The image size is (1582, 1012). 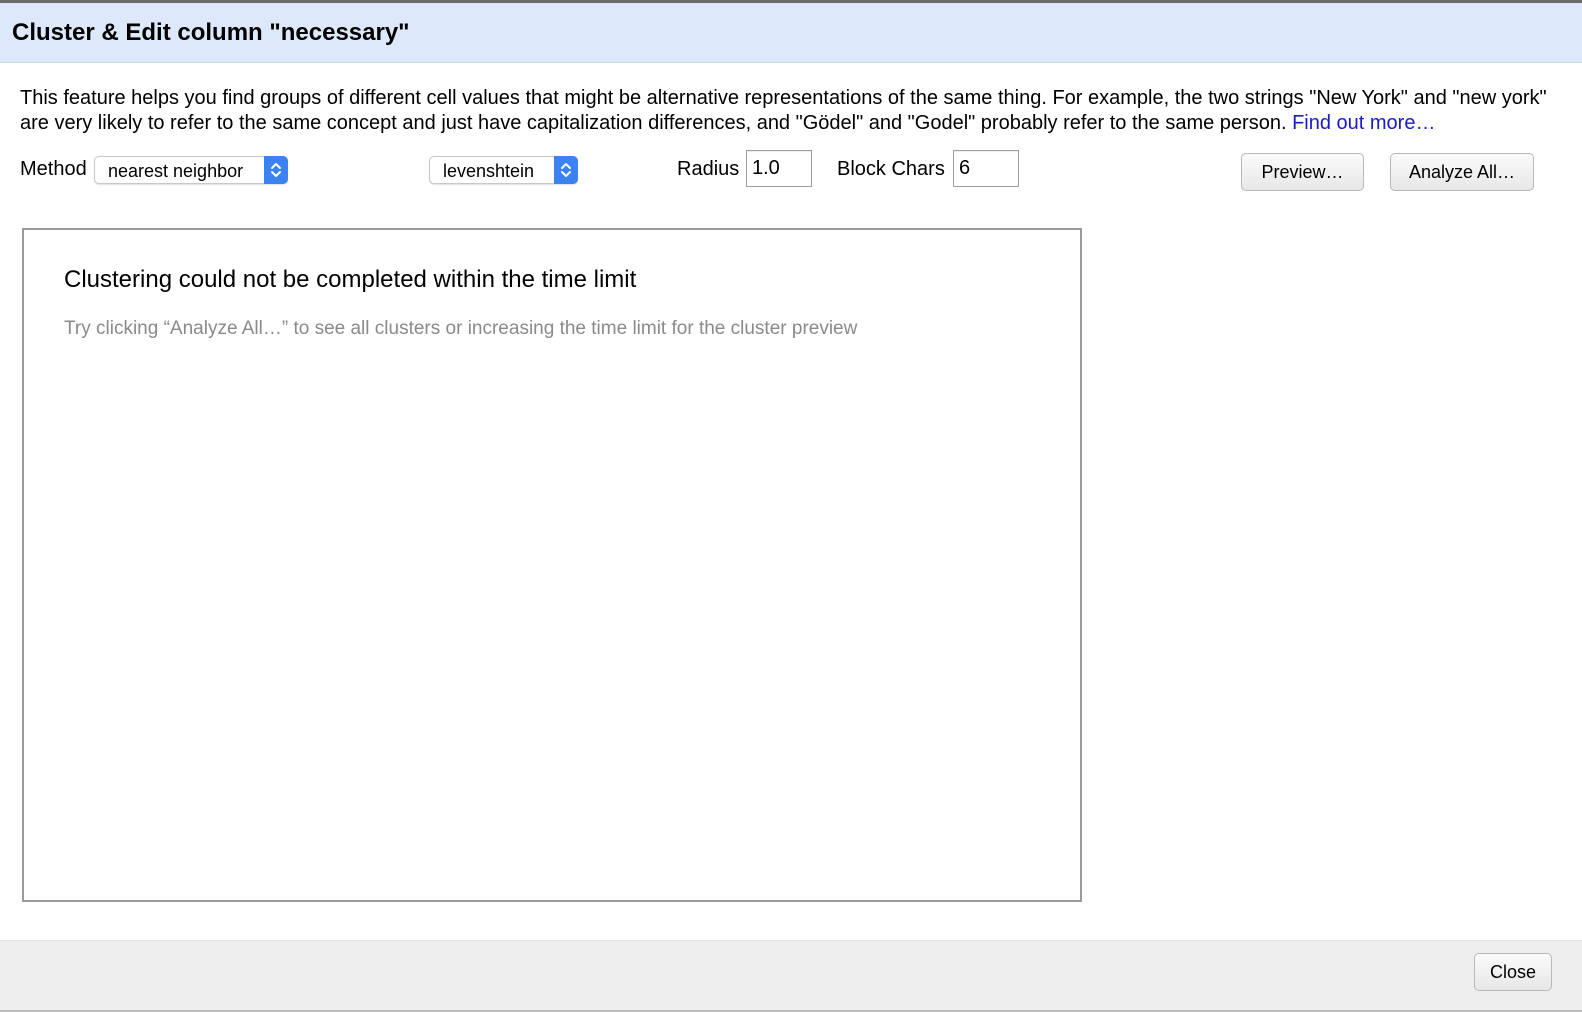 I want to click on dialog-footer: Close, so click(x=791, y=976).